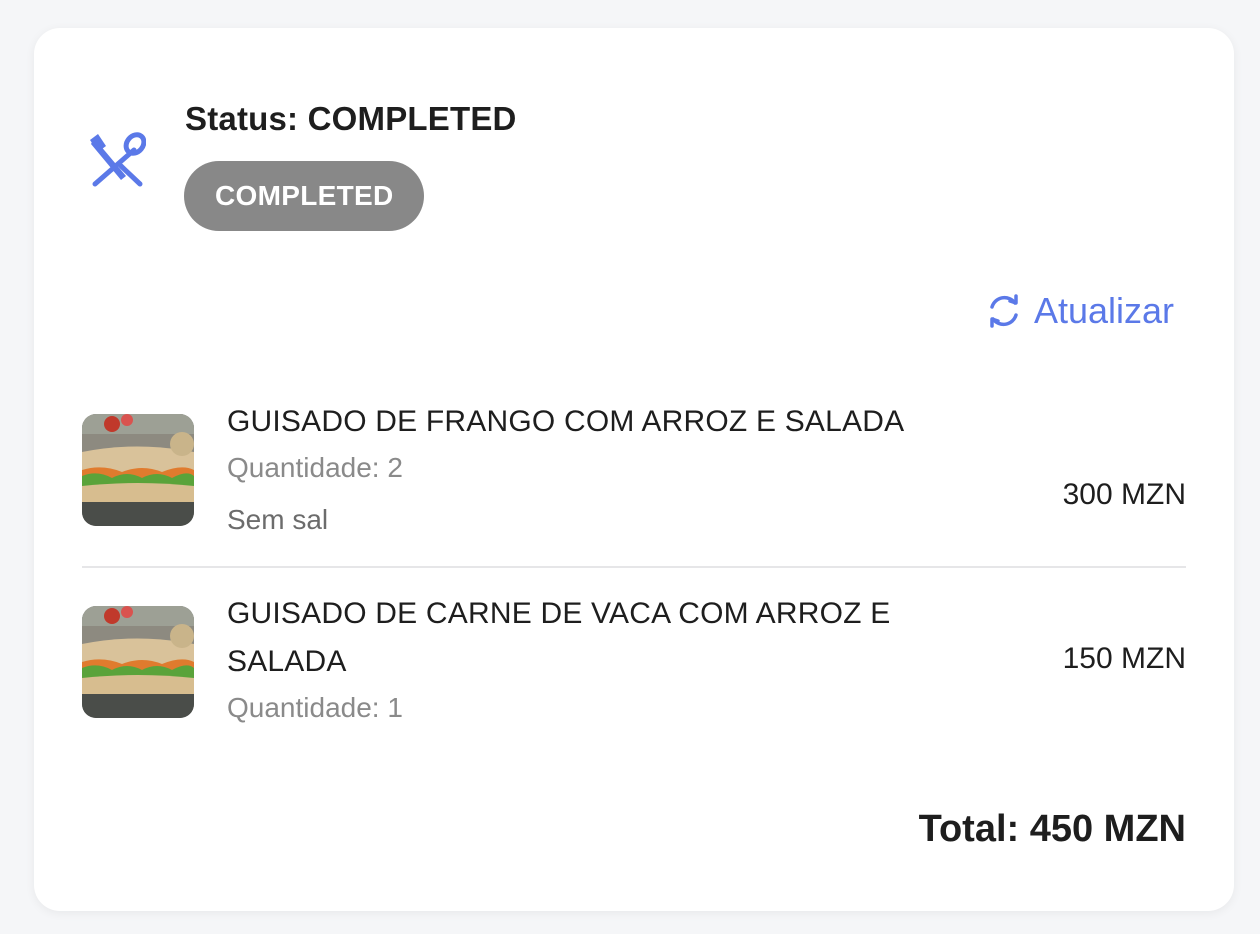 Image resolution: width=1260 pixels, height=934 pixels. Describe the element at coordinates (1004, 311) in the screenshot. I see `refresh-icon` at that location.